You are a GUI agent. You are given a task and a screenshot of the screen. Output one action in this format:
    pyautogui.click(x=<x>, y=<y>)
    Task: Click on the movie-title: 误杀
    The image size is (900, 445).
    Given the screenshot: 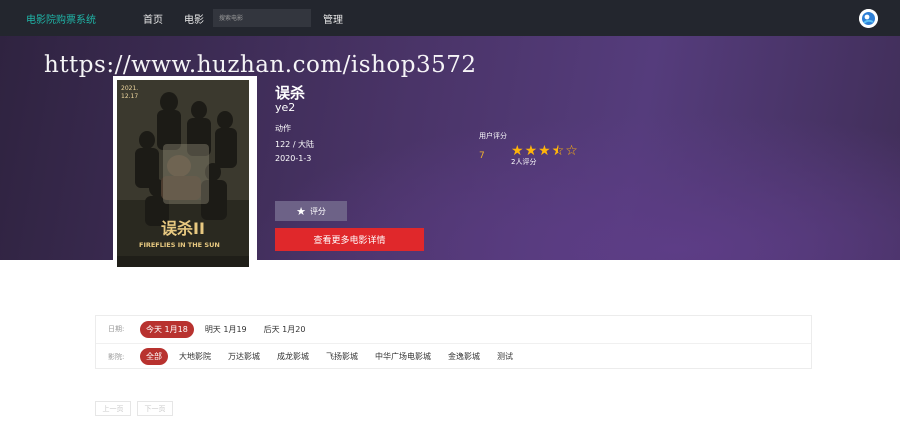 What is the action you would take?
    pyautogui.click(x=290, y=93)
    